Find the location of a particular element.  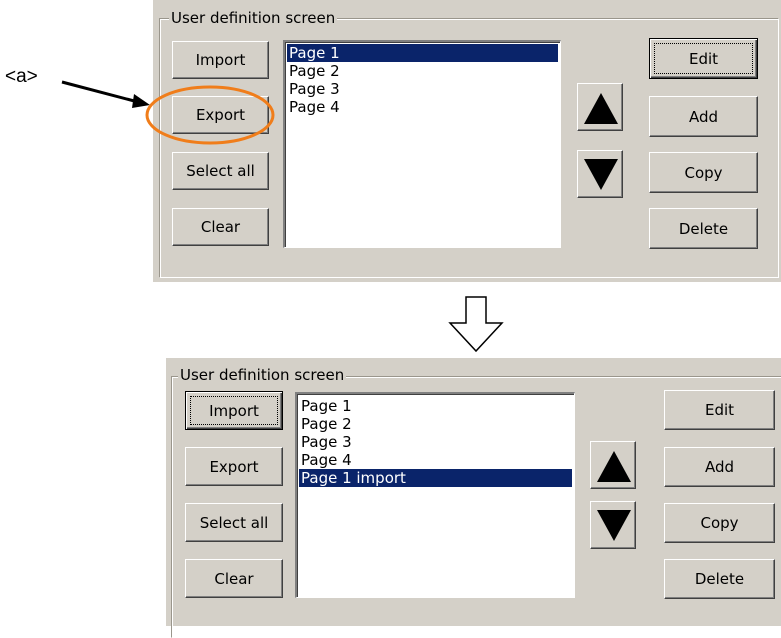

top-select-all-button: Select all is located at coordinates (220, 171).